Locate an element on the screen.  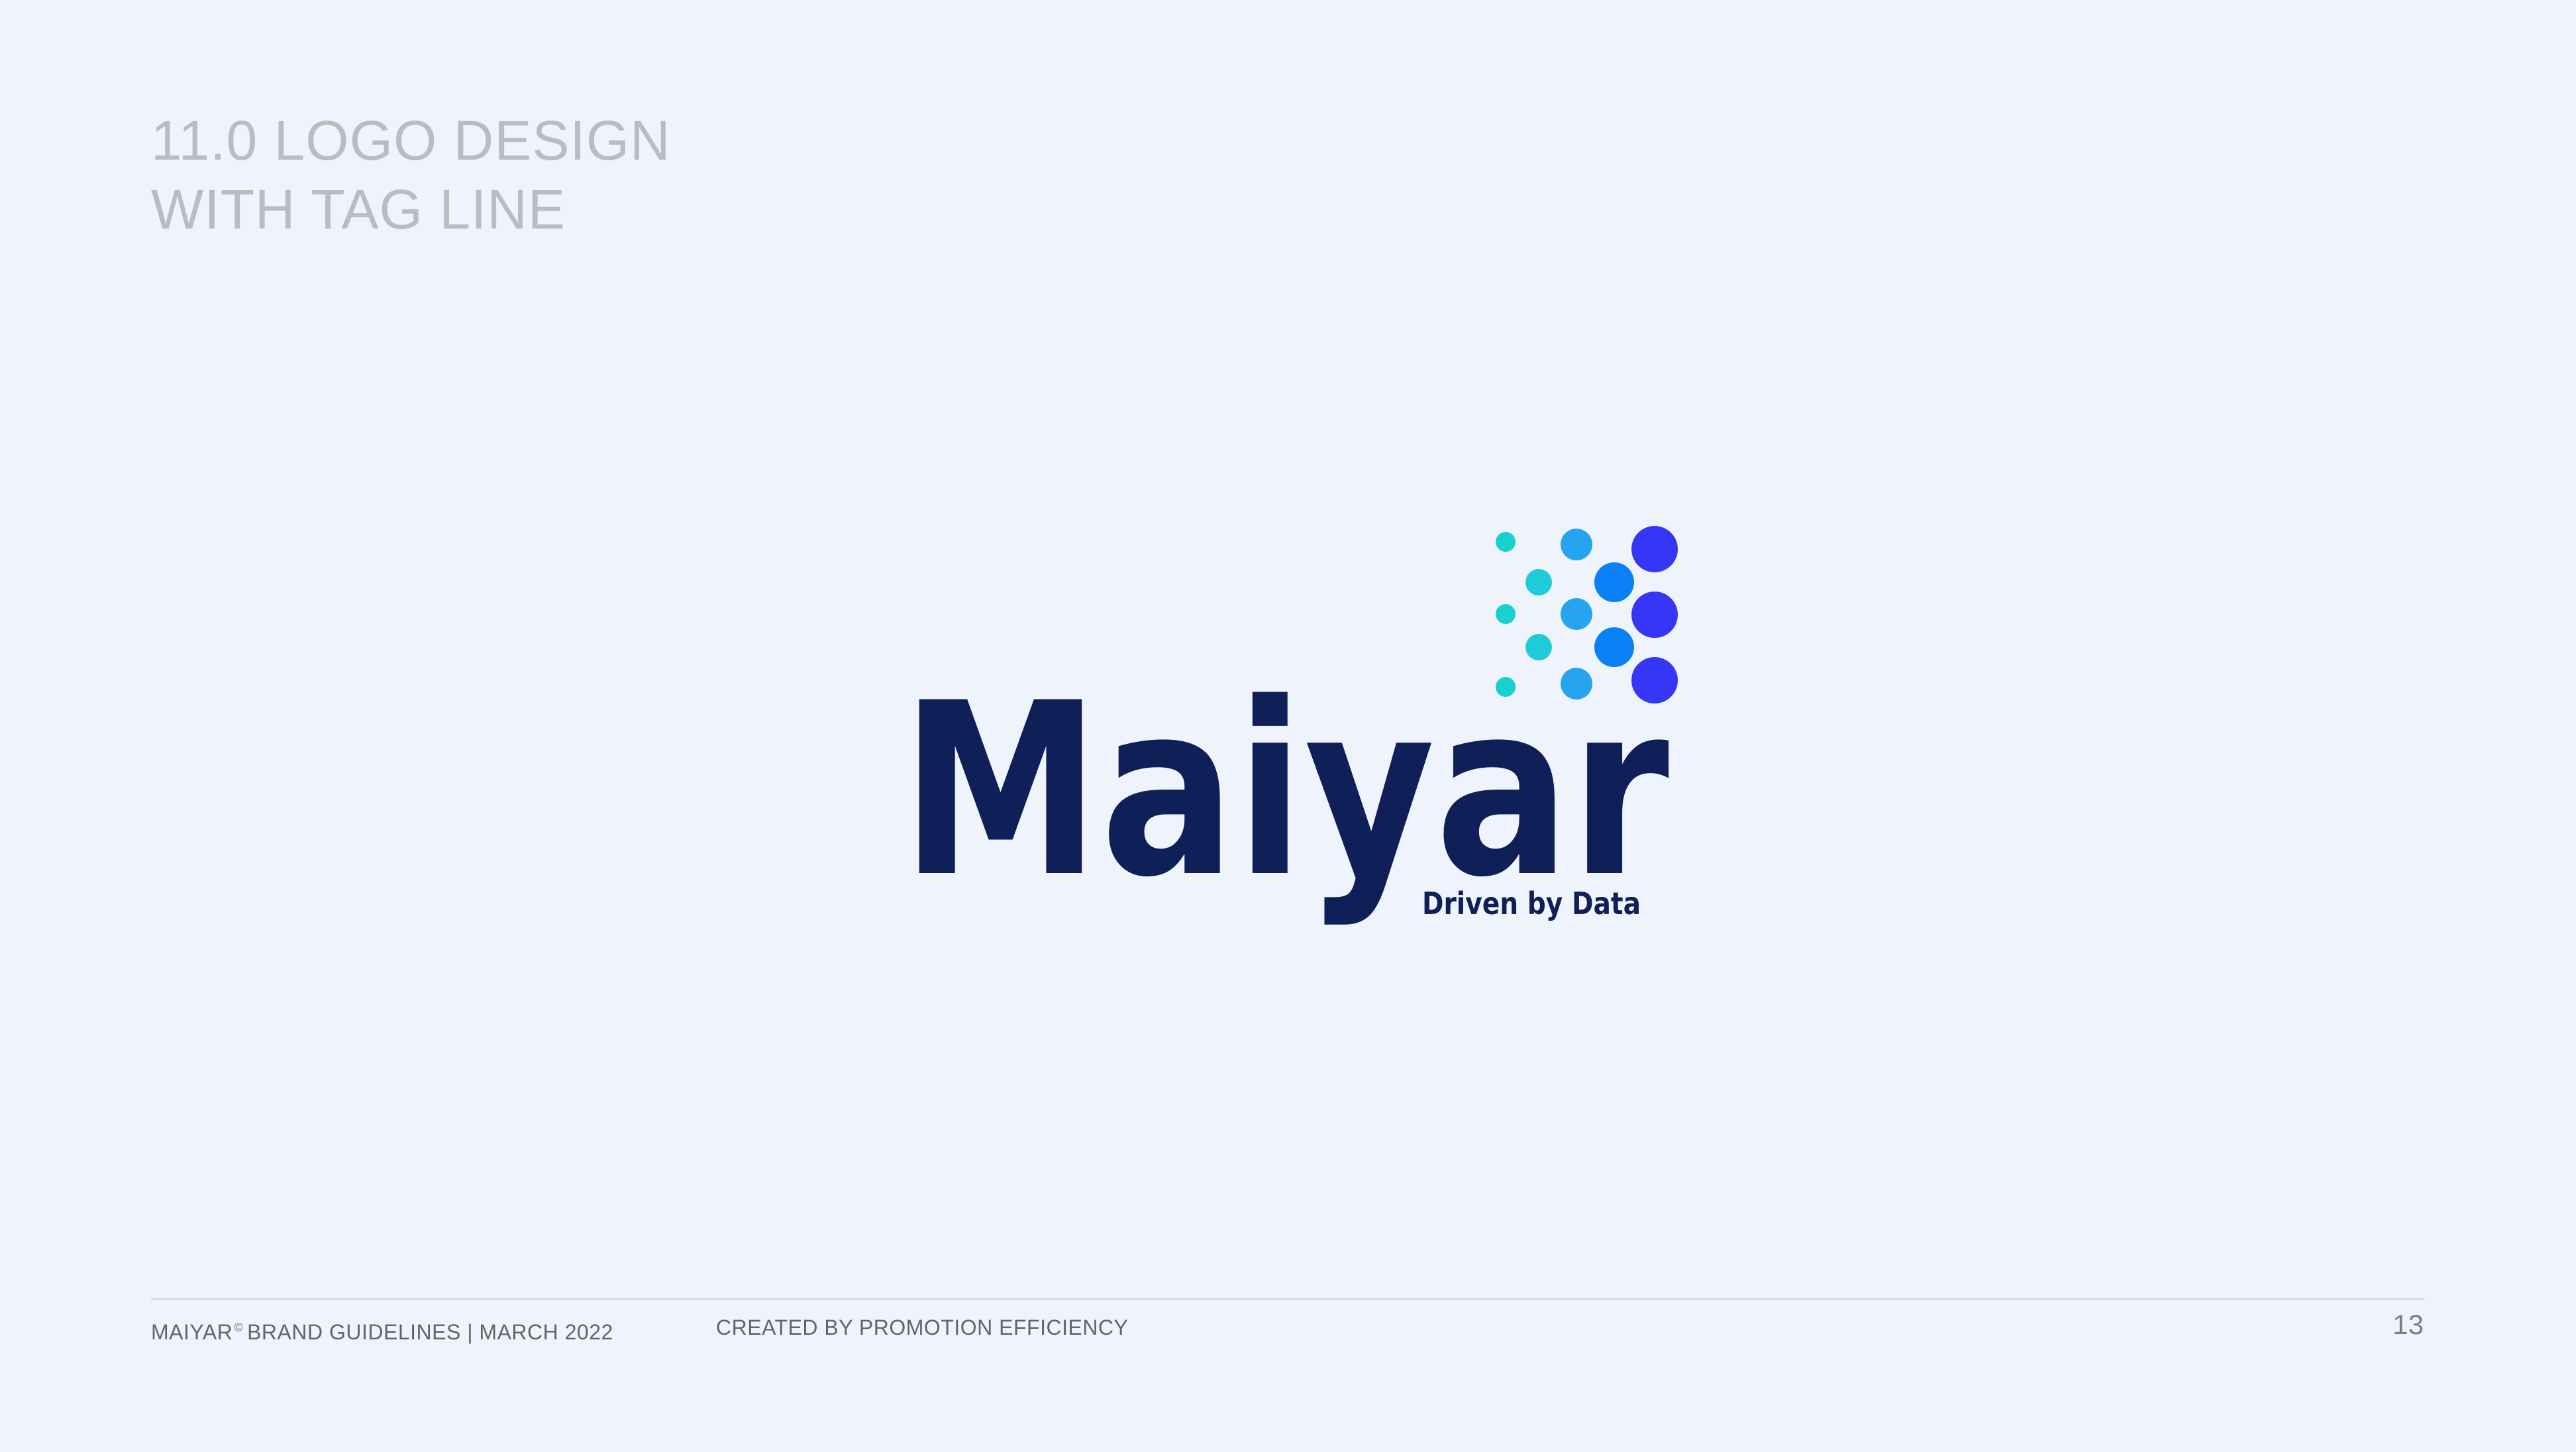
section-title: 11.0 LOGO DESIGN WITH TAG LINE is located at coordinates (411, 175).